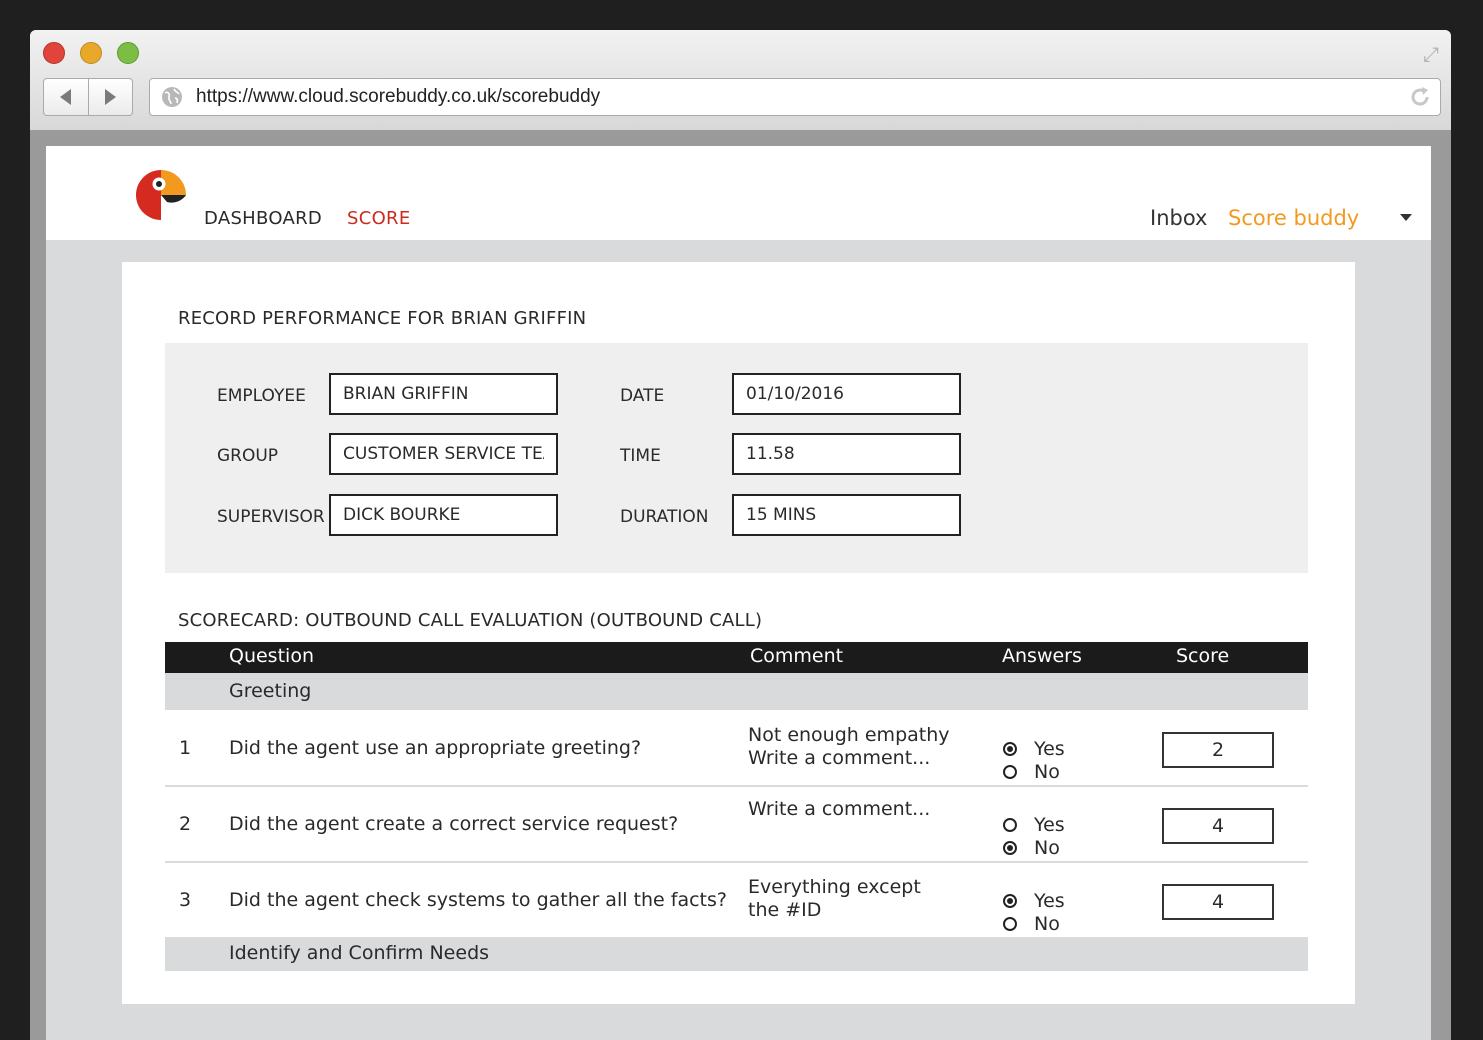 Image resolution: width=1483 pixels, height=1040 pixels. What do you see at coordinates (738, 193) in the screenshot?
I see `app-header: DASHBOARD SCORE Inbox Score buddy` at bounding box center [738, 193].